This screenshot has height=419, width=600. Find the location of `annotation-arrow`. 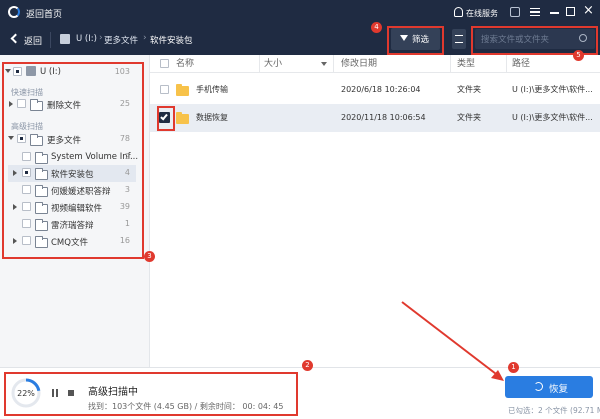

annotation-arrow is located at coordinates (452, 341).